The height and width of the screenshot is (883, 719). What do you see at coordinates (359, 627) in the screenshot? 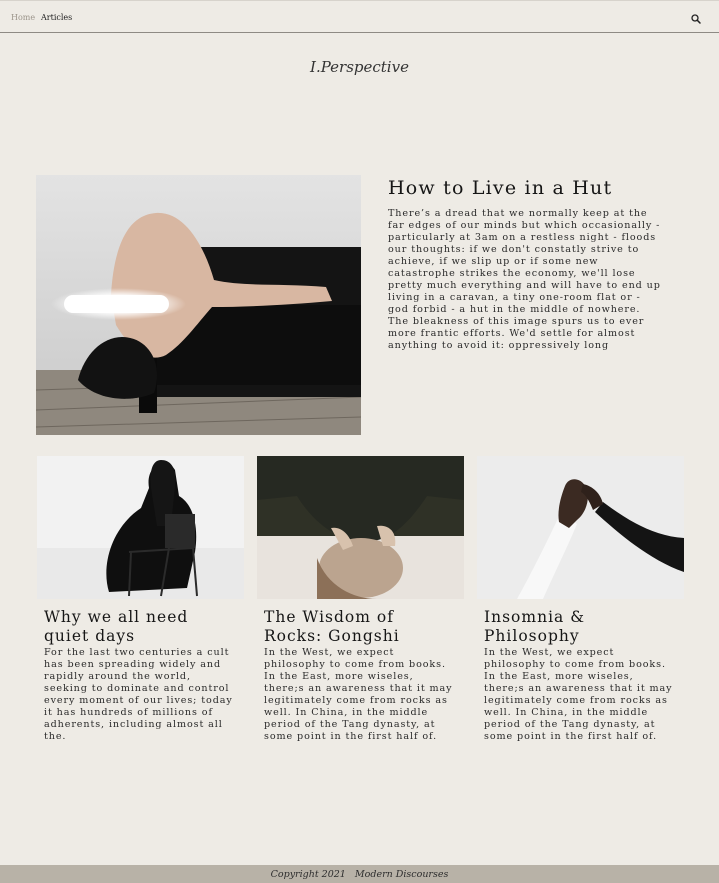
I see `article-card-title: The Wisdom of Rocks: Gongshi` at bounding box center [359, 627].